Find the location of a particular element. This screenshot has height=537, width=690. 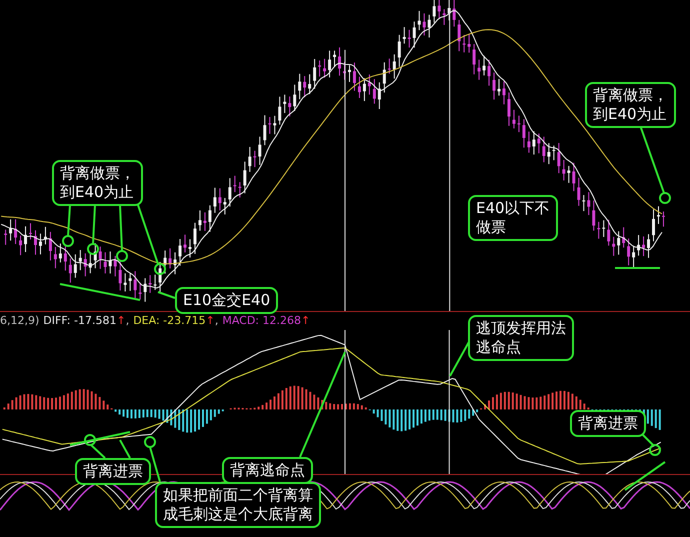

annotation-callout: 如果把前面二个背离算 成毛刺这是个大底背离 is located at coordinates (238, 505).